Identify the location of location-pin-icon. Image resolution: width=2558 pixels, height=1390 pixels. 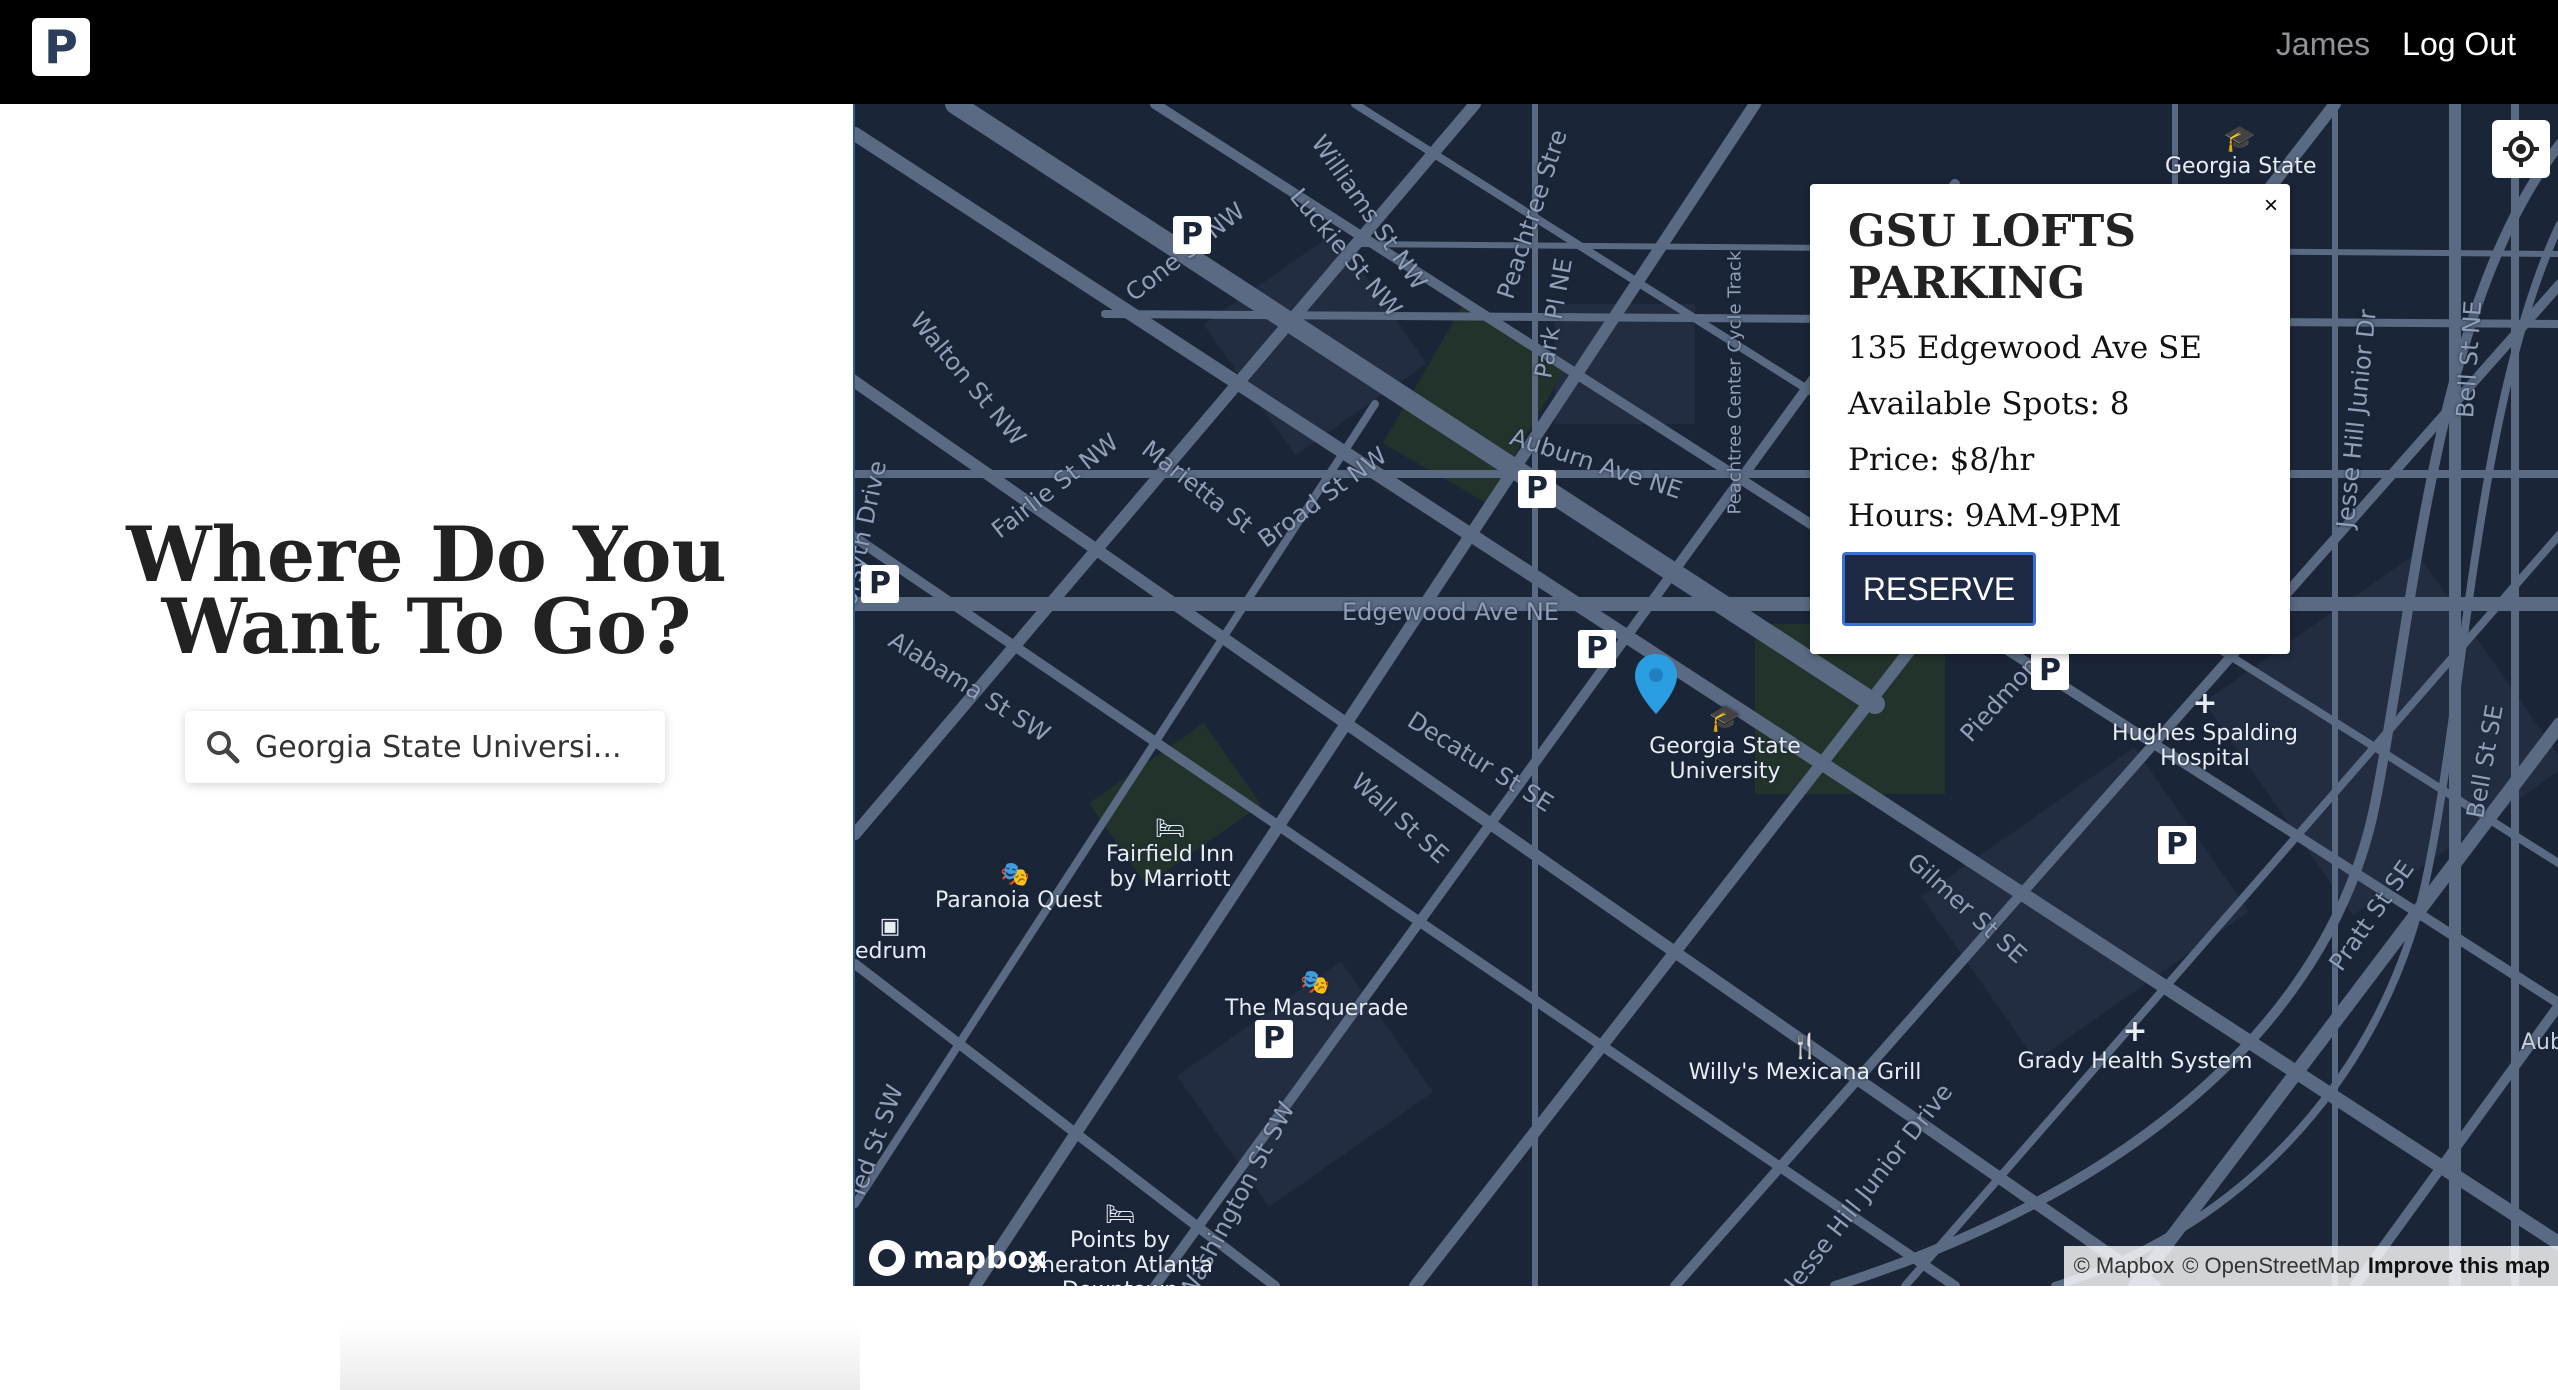
(1656, 684).